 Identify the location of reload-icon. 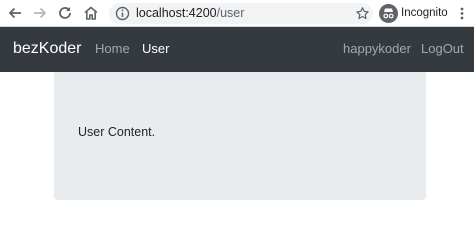
(65, 13).